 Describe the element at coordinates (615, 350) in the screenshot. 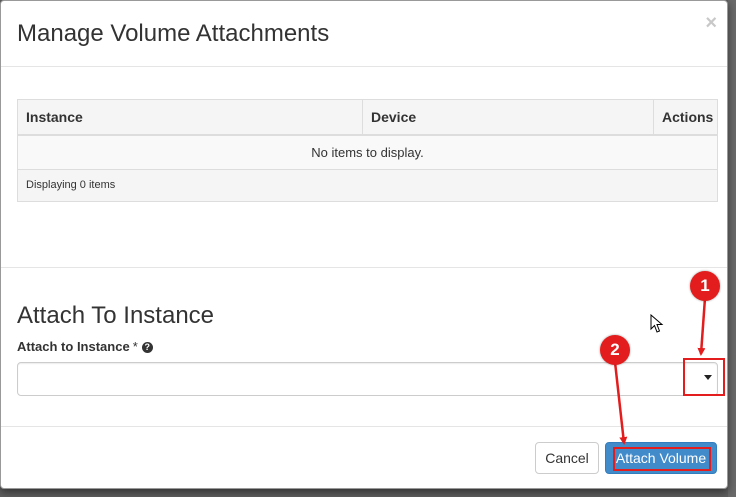

I see `annotation-step-2-badge: 2` at that location.